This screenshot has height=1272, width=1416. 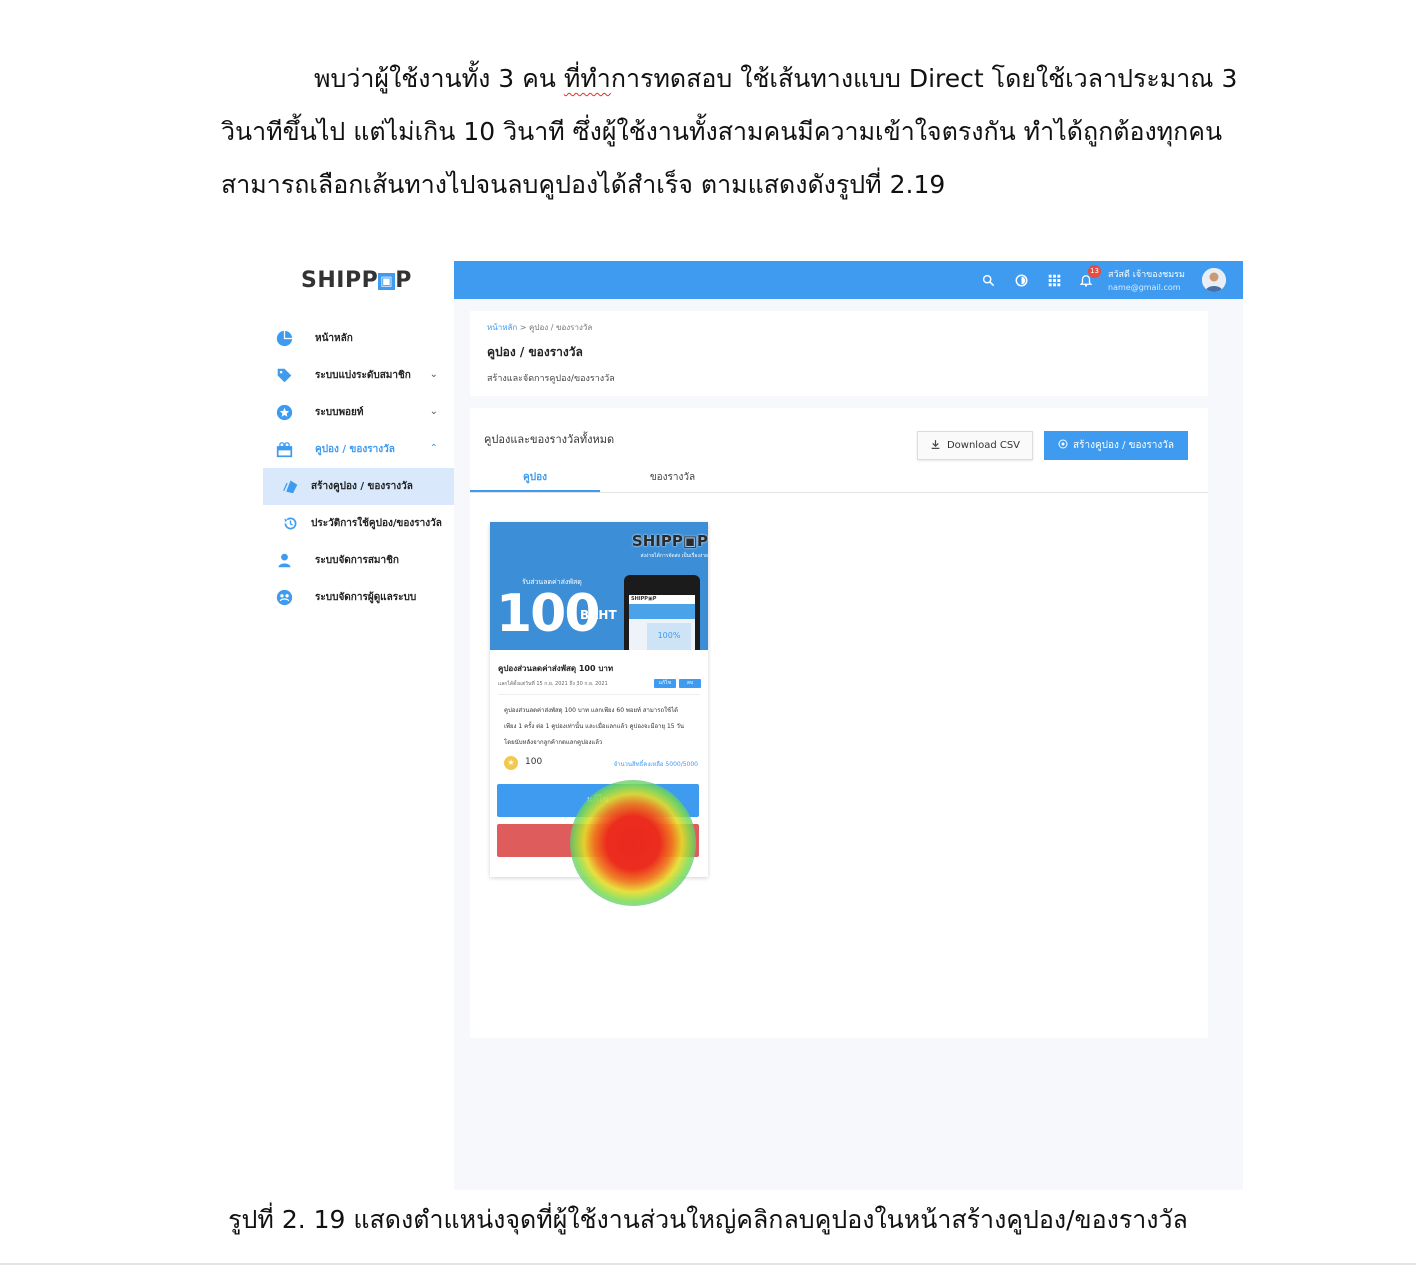 I want to click on sidebar-item-member-levels: ระบบแบ่งระดับสมาชิก ⌄, so click(x=358, y=375).